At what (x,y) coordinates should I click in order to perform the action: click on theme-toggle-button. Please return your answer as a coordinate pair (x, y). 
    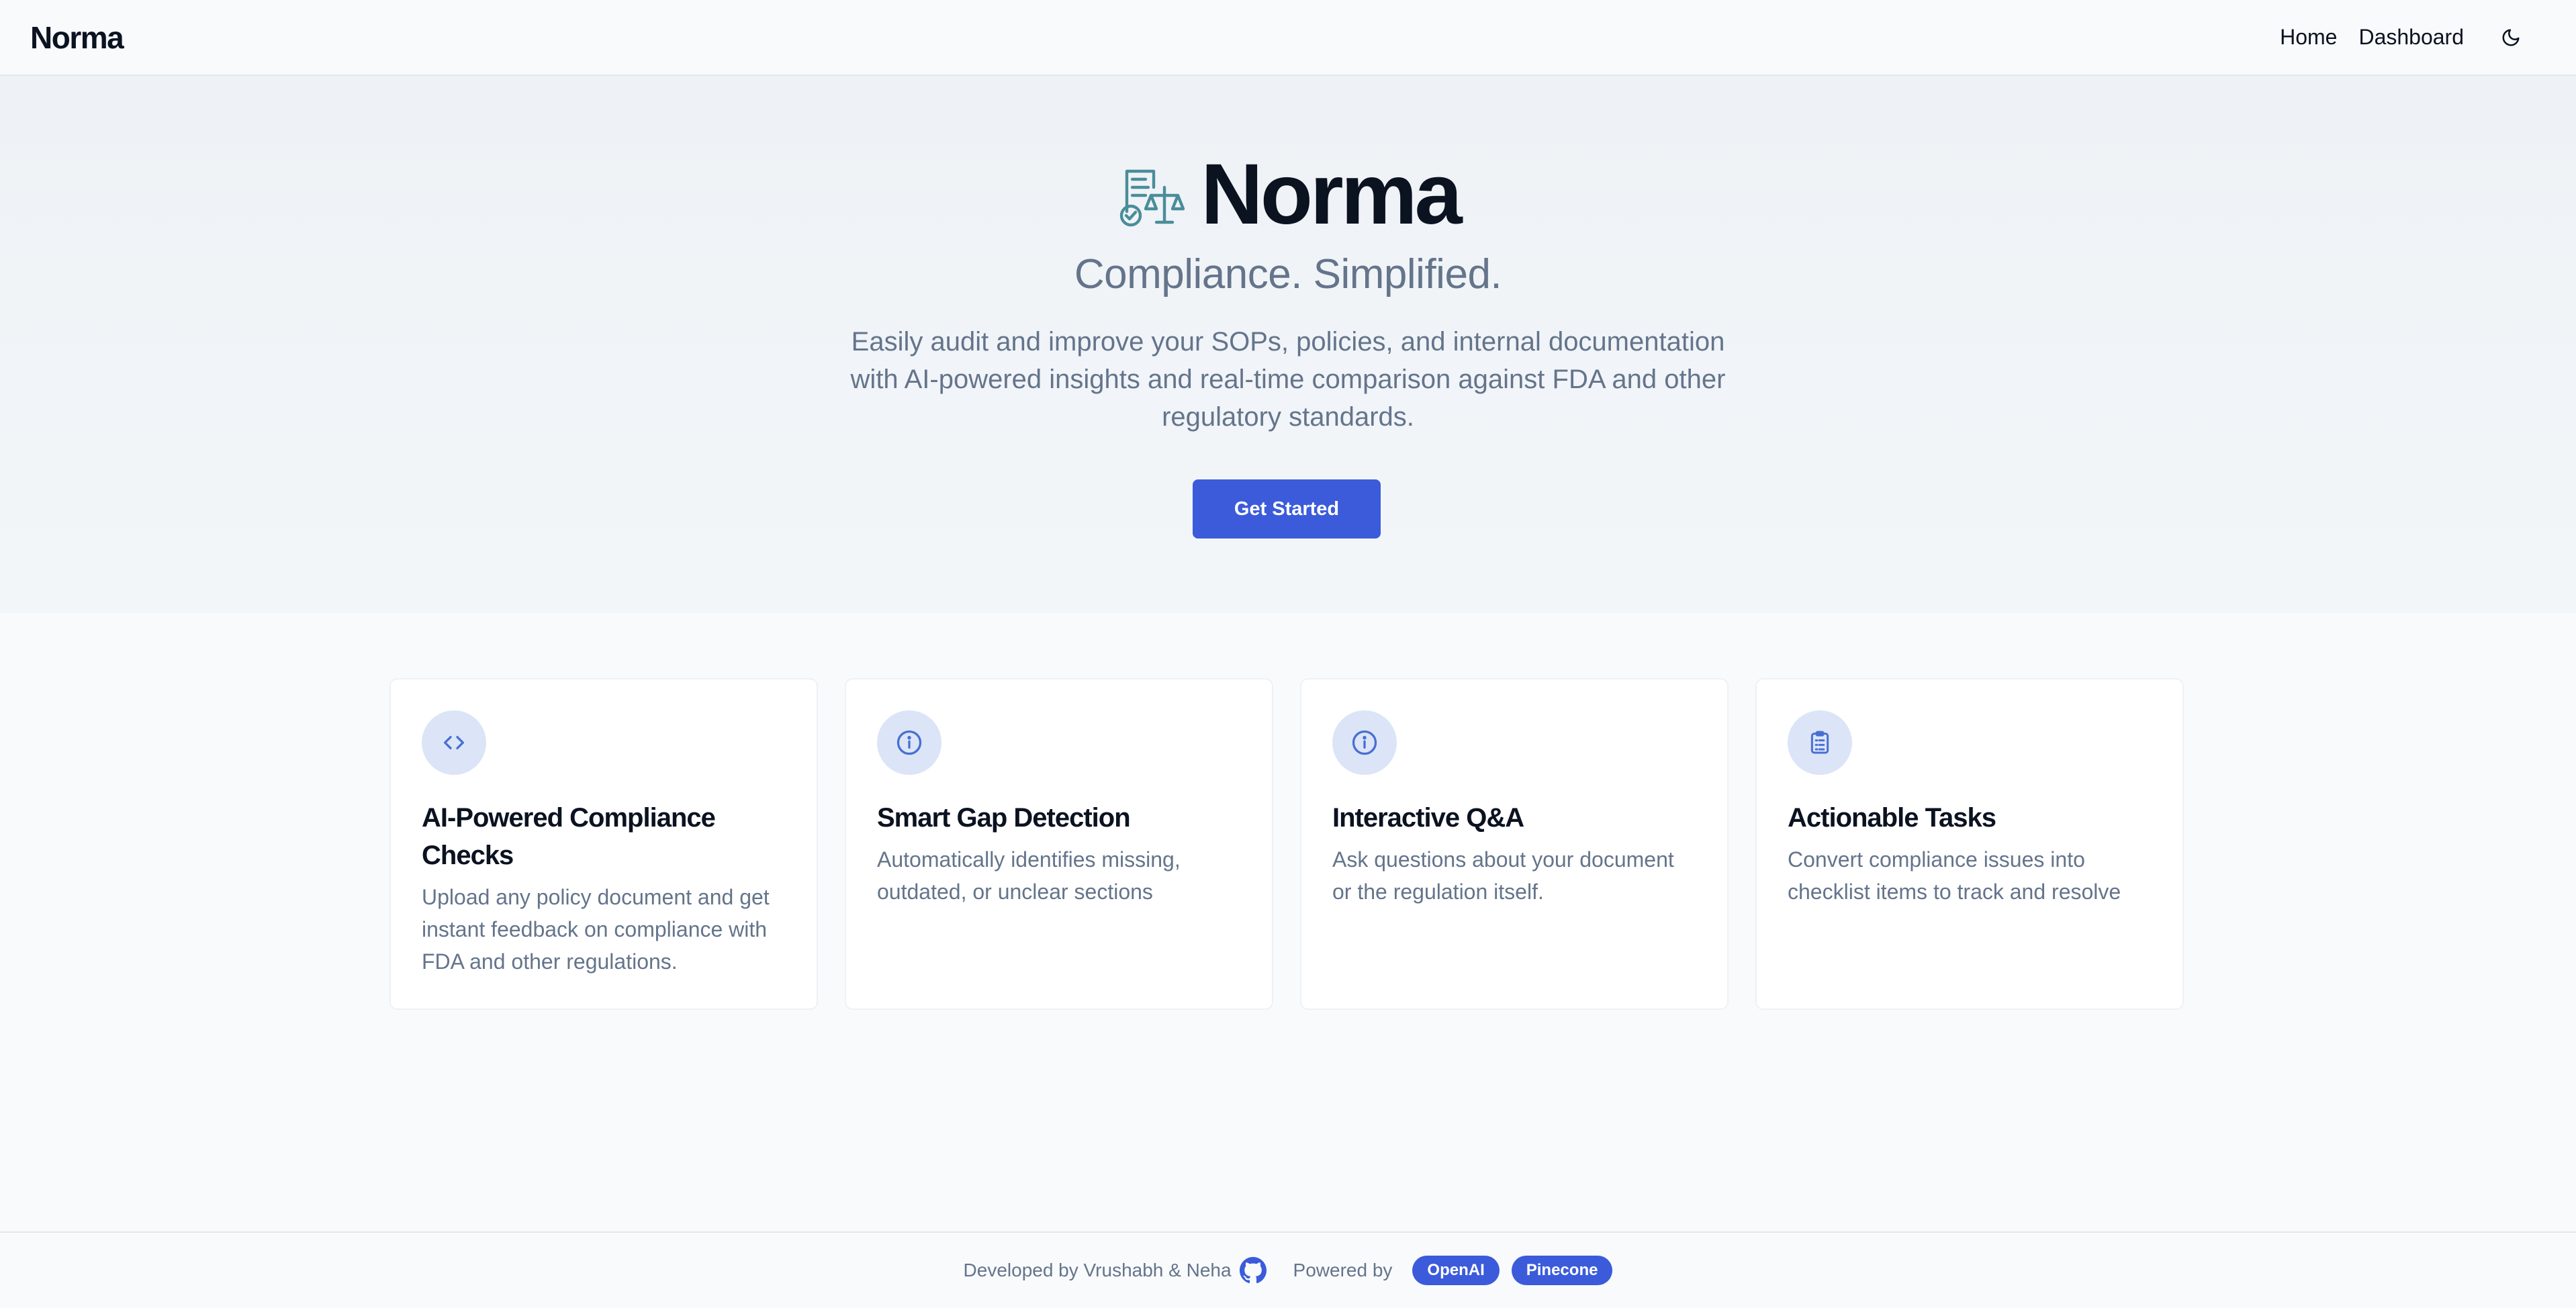
    Looking at the image, I should click on (2511, 38).